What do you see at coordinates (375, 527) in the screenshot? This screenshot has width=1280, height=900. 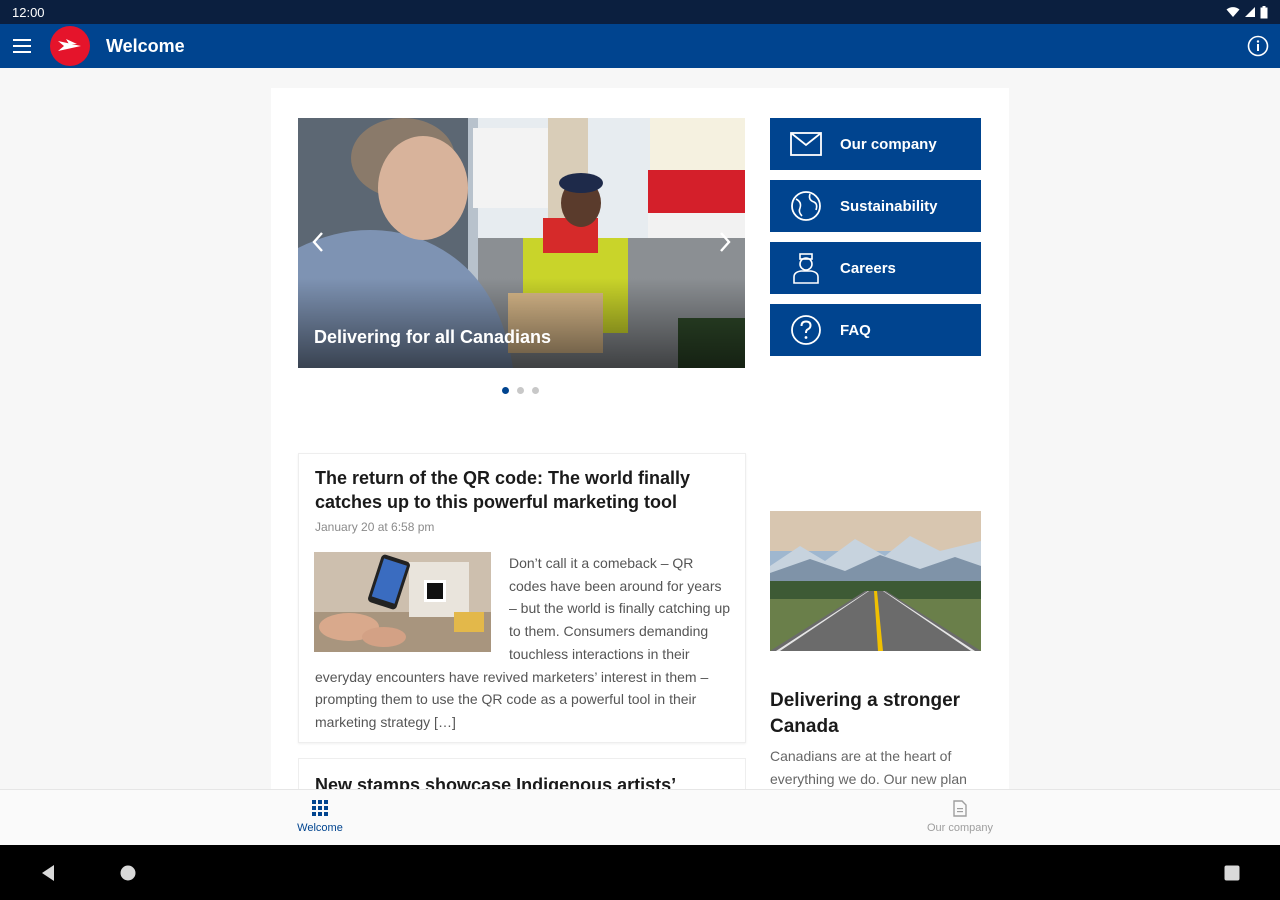 I see `article-date: January 20 at 6:58 pm` at bounding box center [375, 527].